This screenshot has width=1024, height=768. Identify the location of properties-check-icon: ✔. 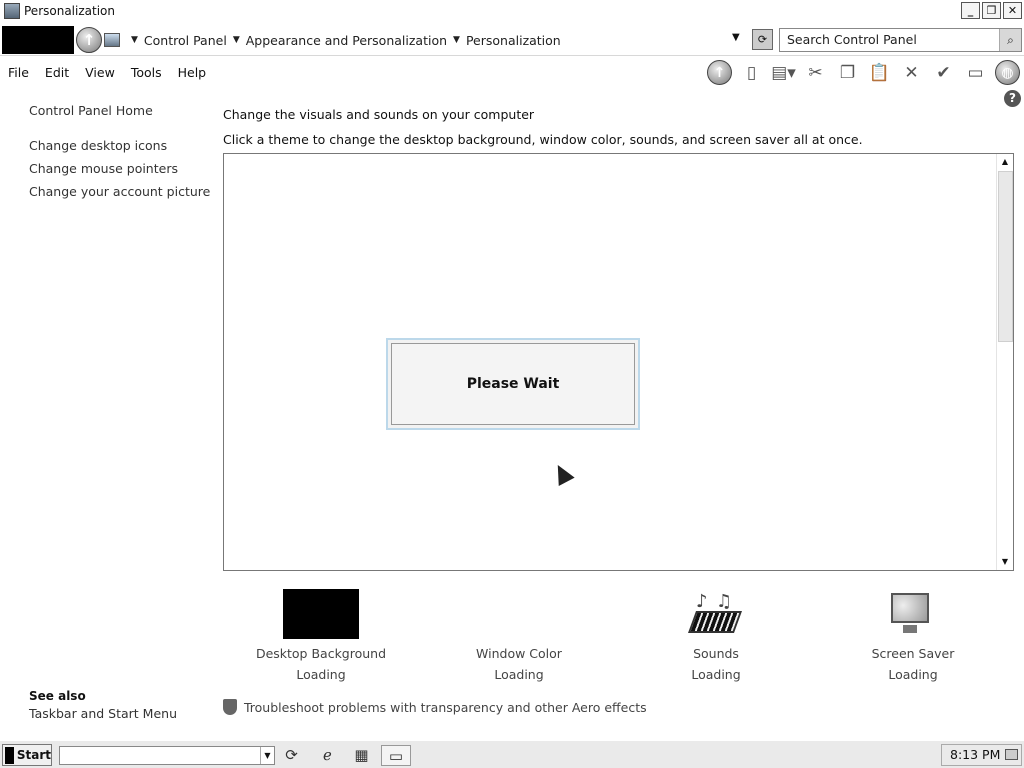
(943, 72).